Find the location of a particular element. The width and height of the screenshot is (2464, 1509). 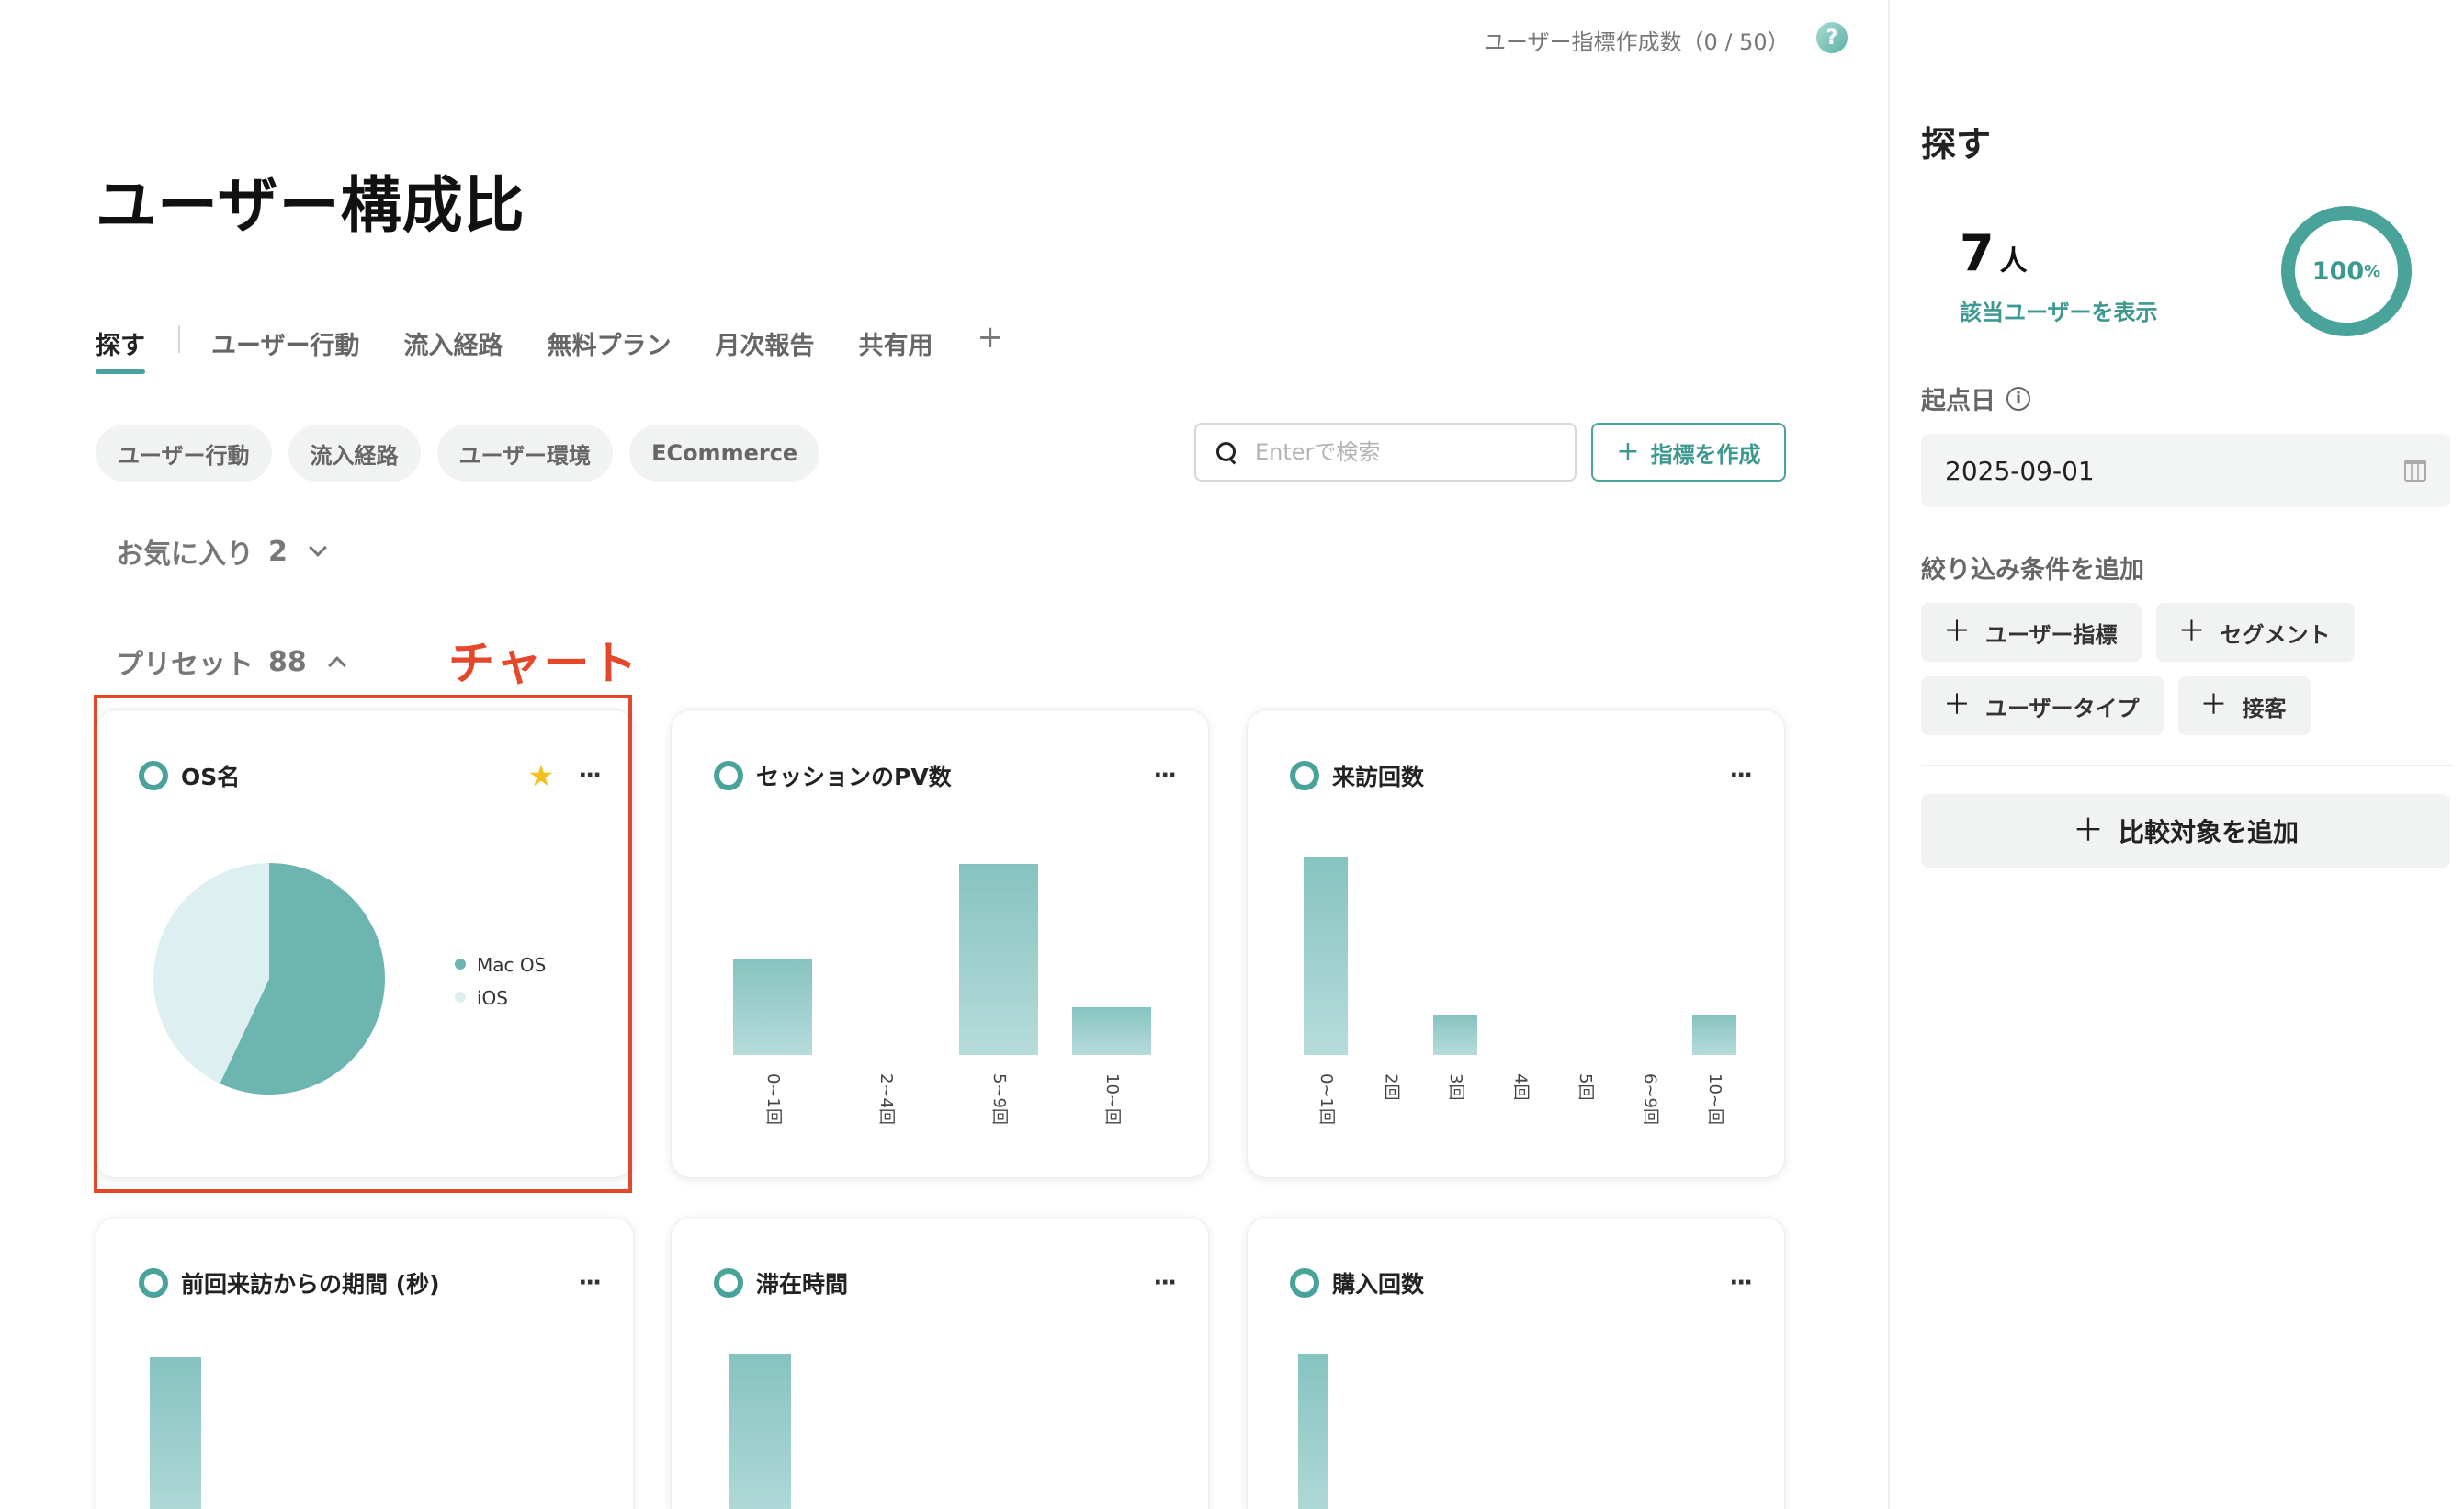

chart-card-time-since-last-visit: 前回来訪からの期間 (秒) ··· is located at coordinates (365, 1363).